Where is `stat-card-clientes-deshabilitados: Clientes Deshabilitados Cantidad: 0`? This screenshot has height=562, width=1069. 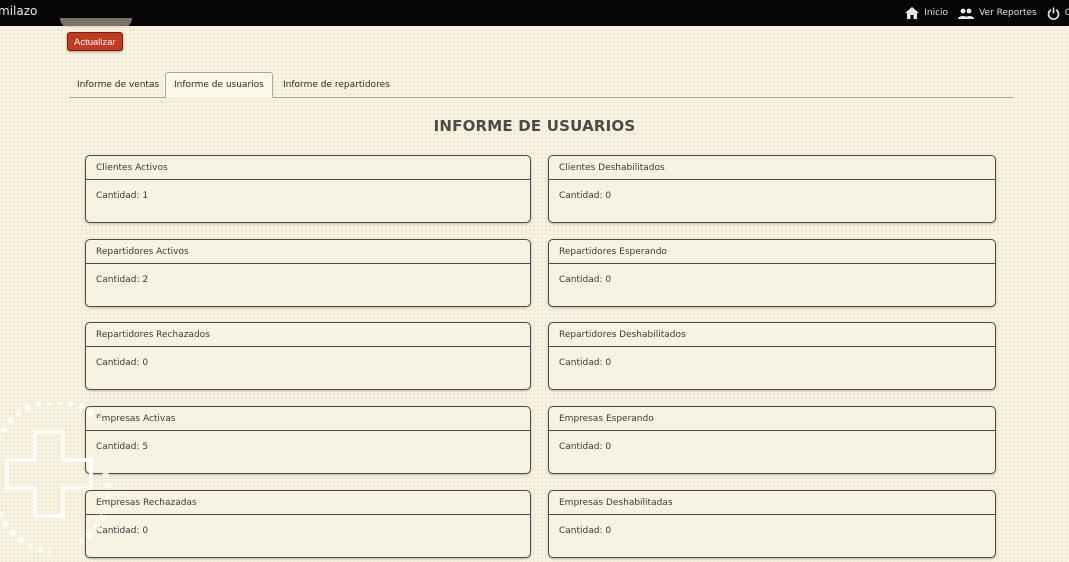 stat-card-clientes-deshabilitados: Clientes Deshabilitados Cantidad: 0 is located at coordinates (772, 189).